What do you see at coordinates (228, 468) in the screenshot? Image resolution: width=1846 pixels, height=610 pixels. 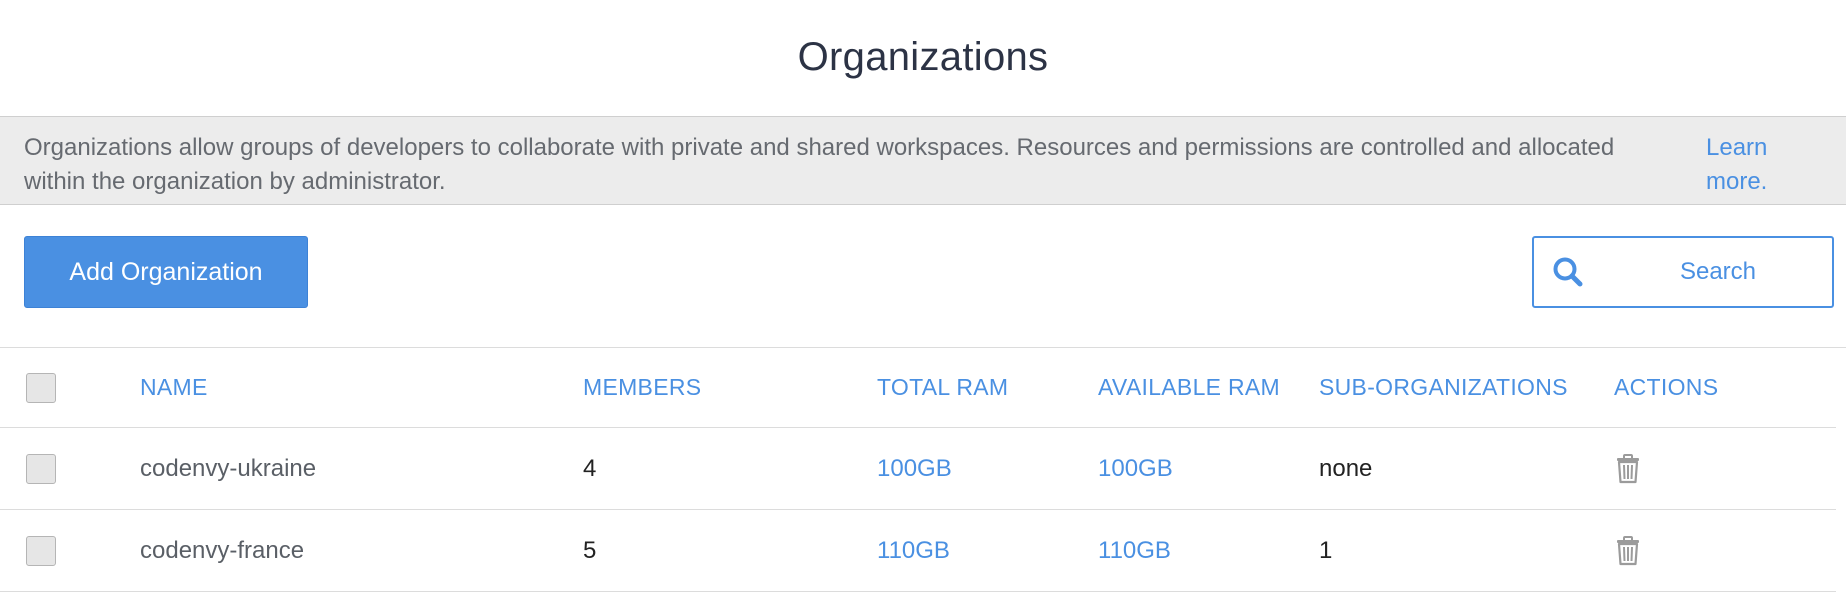 I see `org-name: codenvy-ukraine` at bounding box center [228, 468].